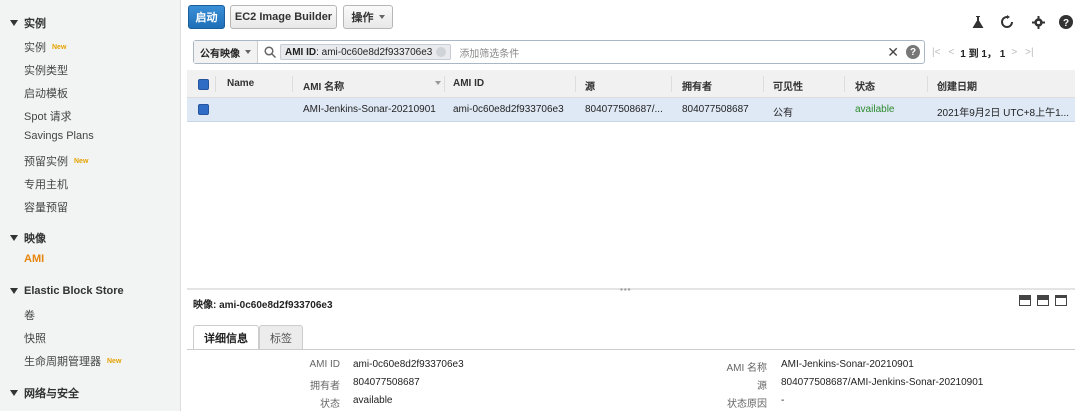  What do you see at coordinates (330, 404) in the screenshot?
I see `detail-label-status: 状态` at bounding box center [330, 404].